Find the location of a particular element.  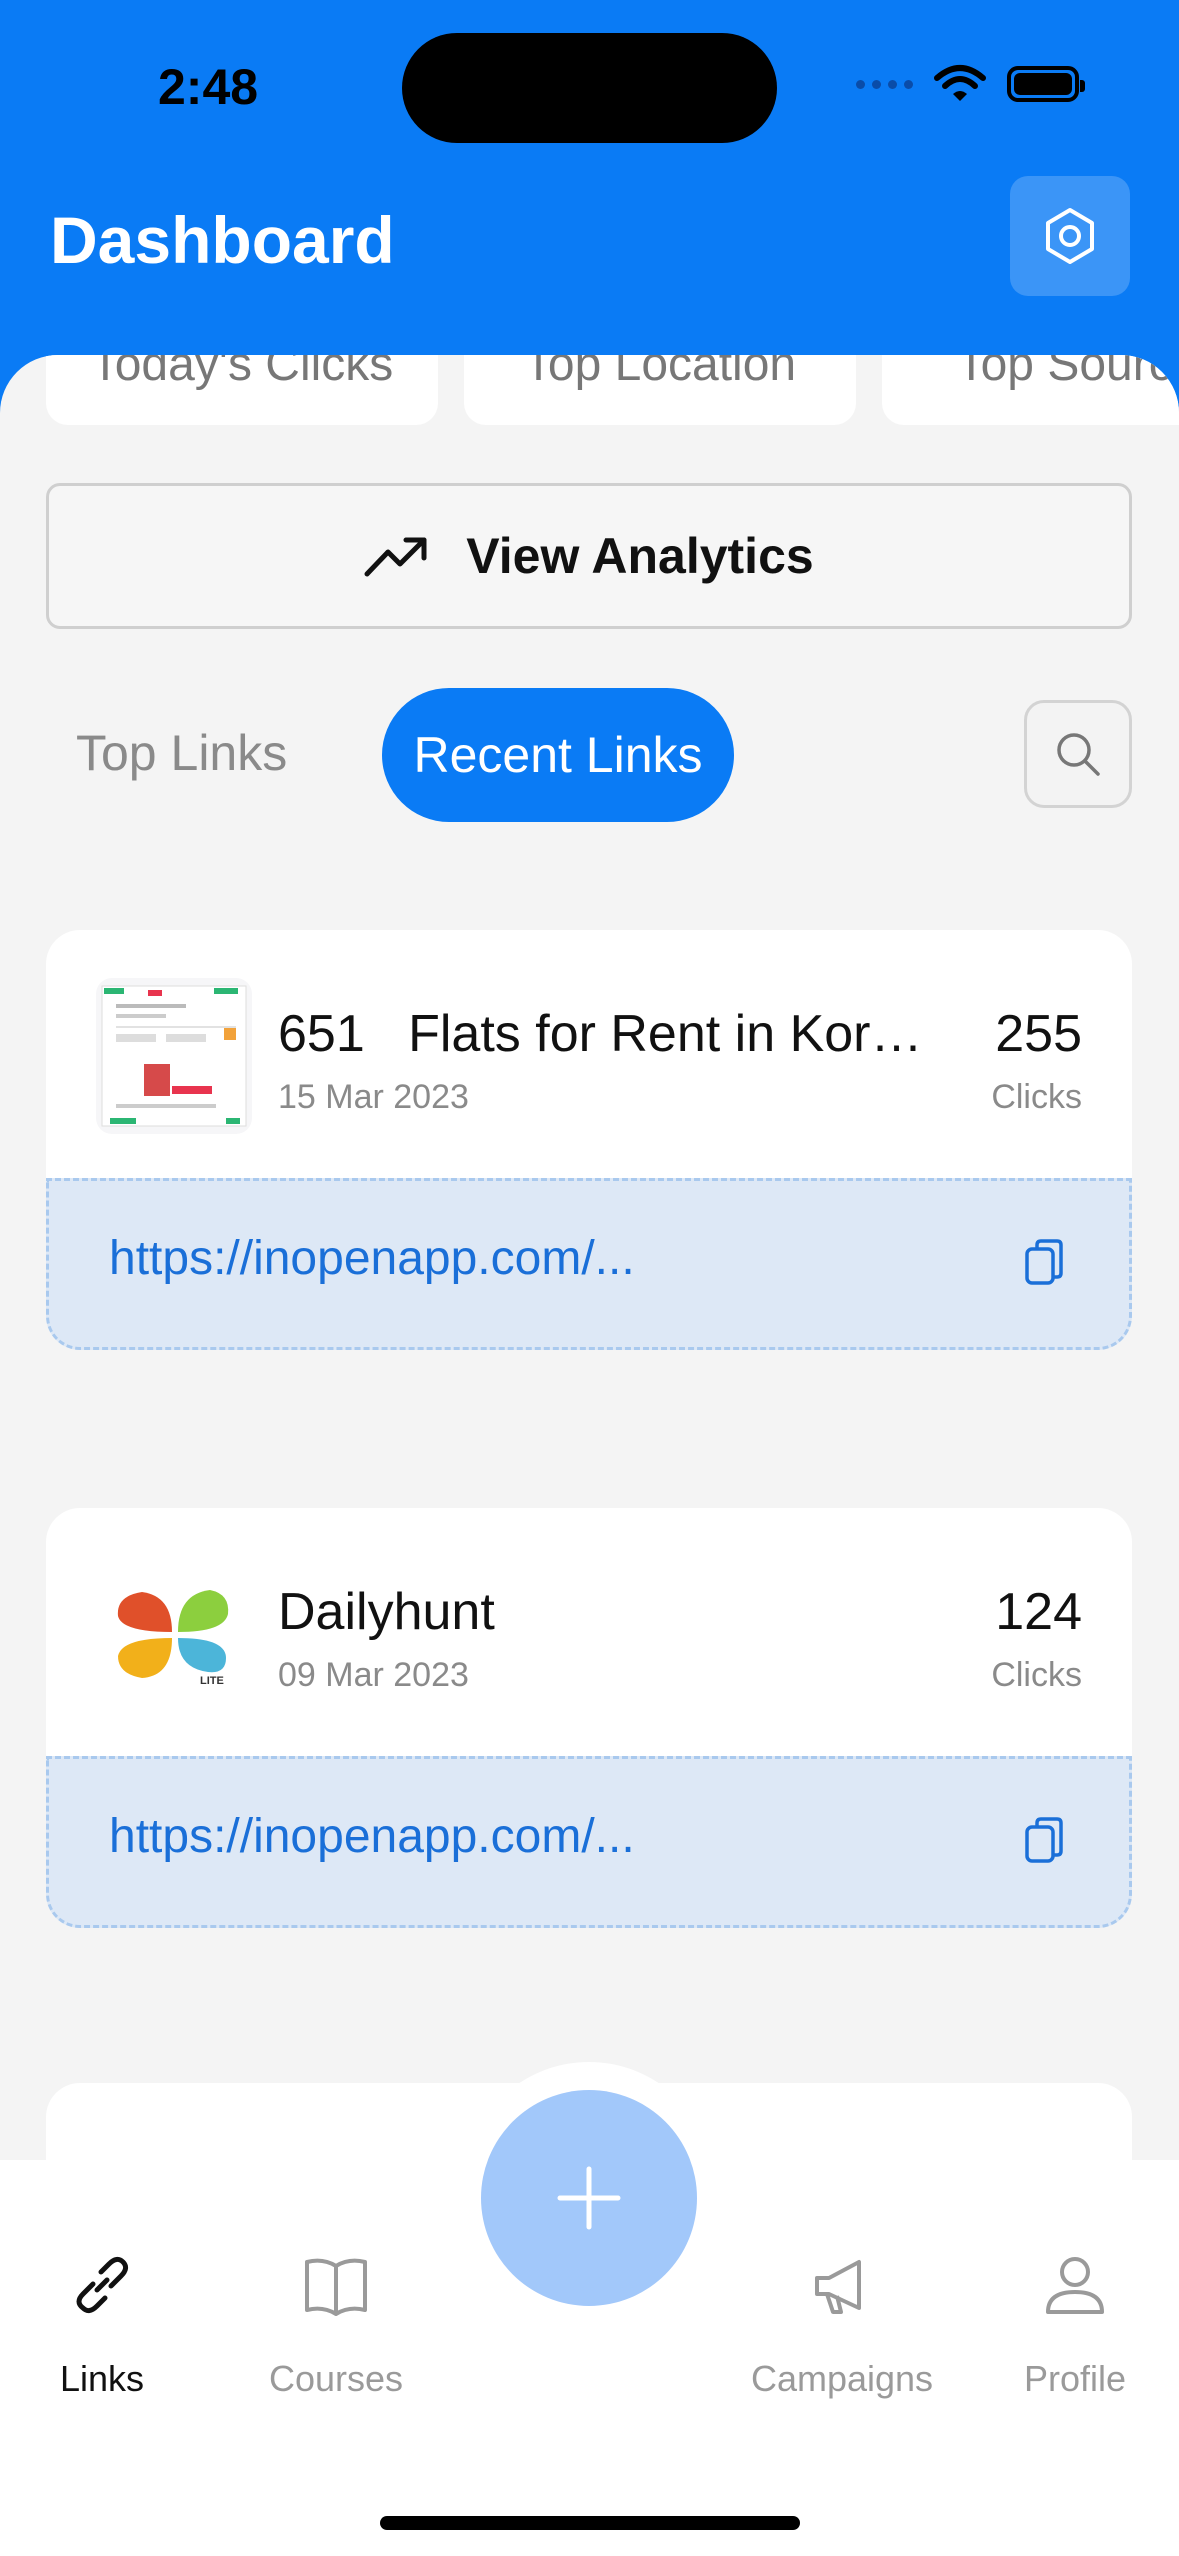

megaphone-icon is located at coordinates (838, 2287).